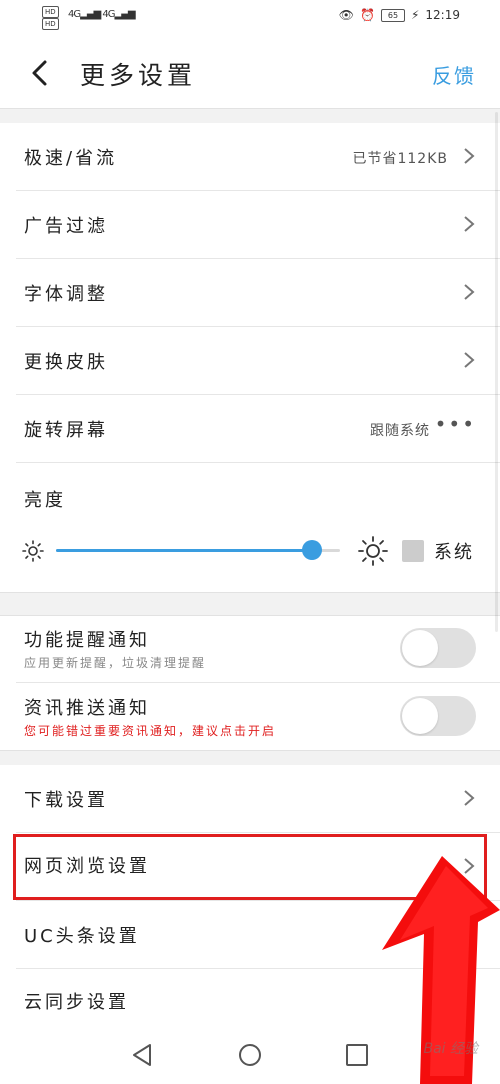 The image size is (500, 1084). I want to click on sim-indicators: HD HD, so click(52, 18).